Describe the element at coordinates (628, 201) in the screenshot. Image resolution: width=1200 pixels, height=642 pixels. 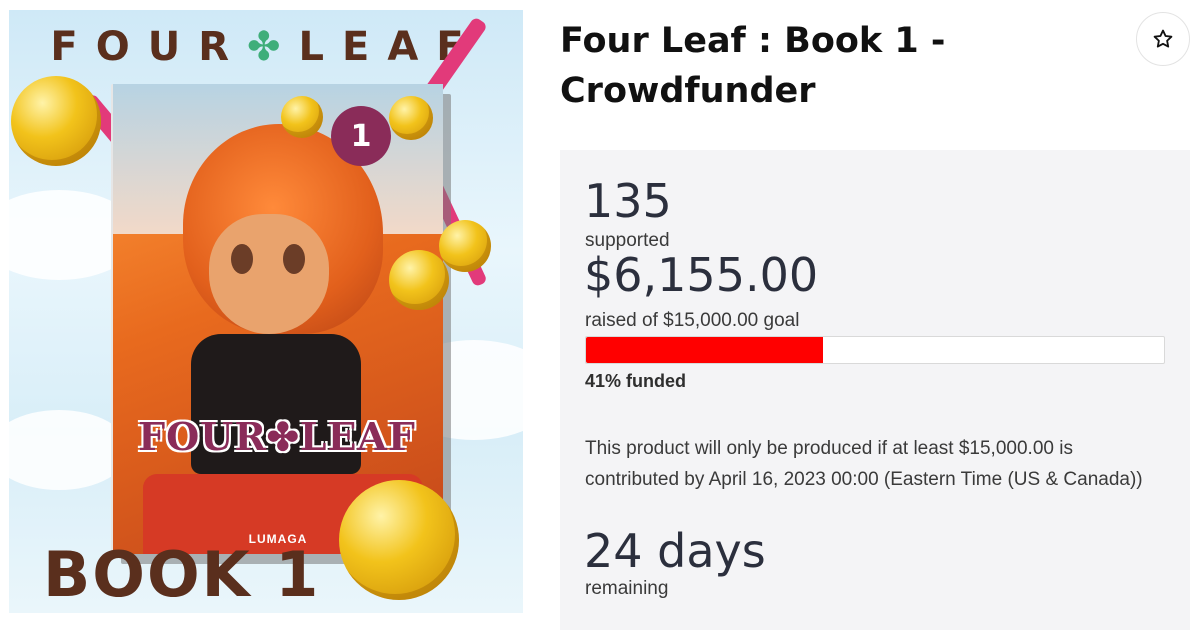
I see `supporters-count: 135` at that location.